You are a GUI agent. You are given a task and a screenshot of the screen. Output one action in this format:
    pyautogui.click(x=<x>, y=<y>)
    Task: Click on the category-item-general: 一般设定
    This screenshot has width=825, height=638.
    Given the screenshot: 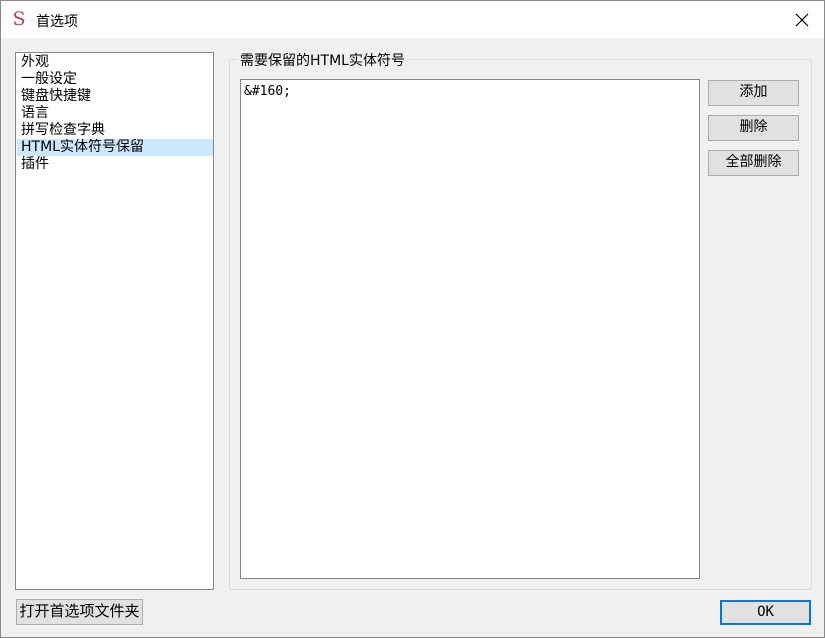 What is the action you would take?
    pyautogui.click(x=115, y=79)
    